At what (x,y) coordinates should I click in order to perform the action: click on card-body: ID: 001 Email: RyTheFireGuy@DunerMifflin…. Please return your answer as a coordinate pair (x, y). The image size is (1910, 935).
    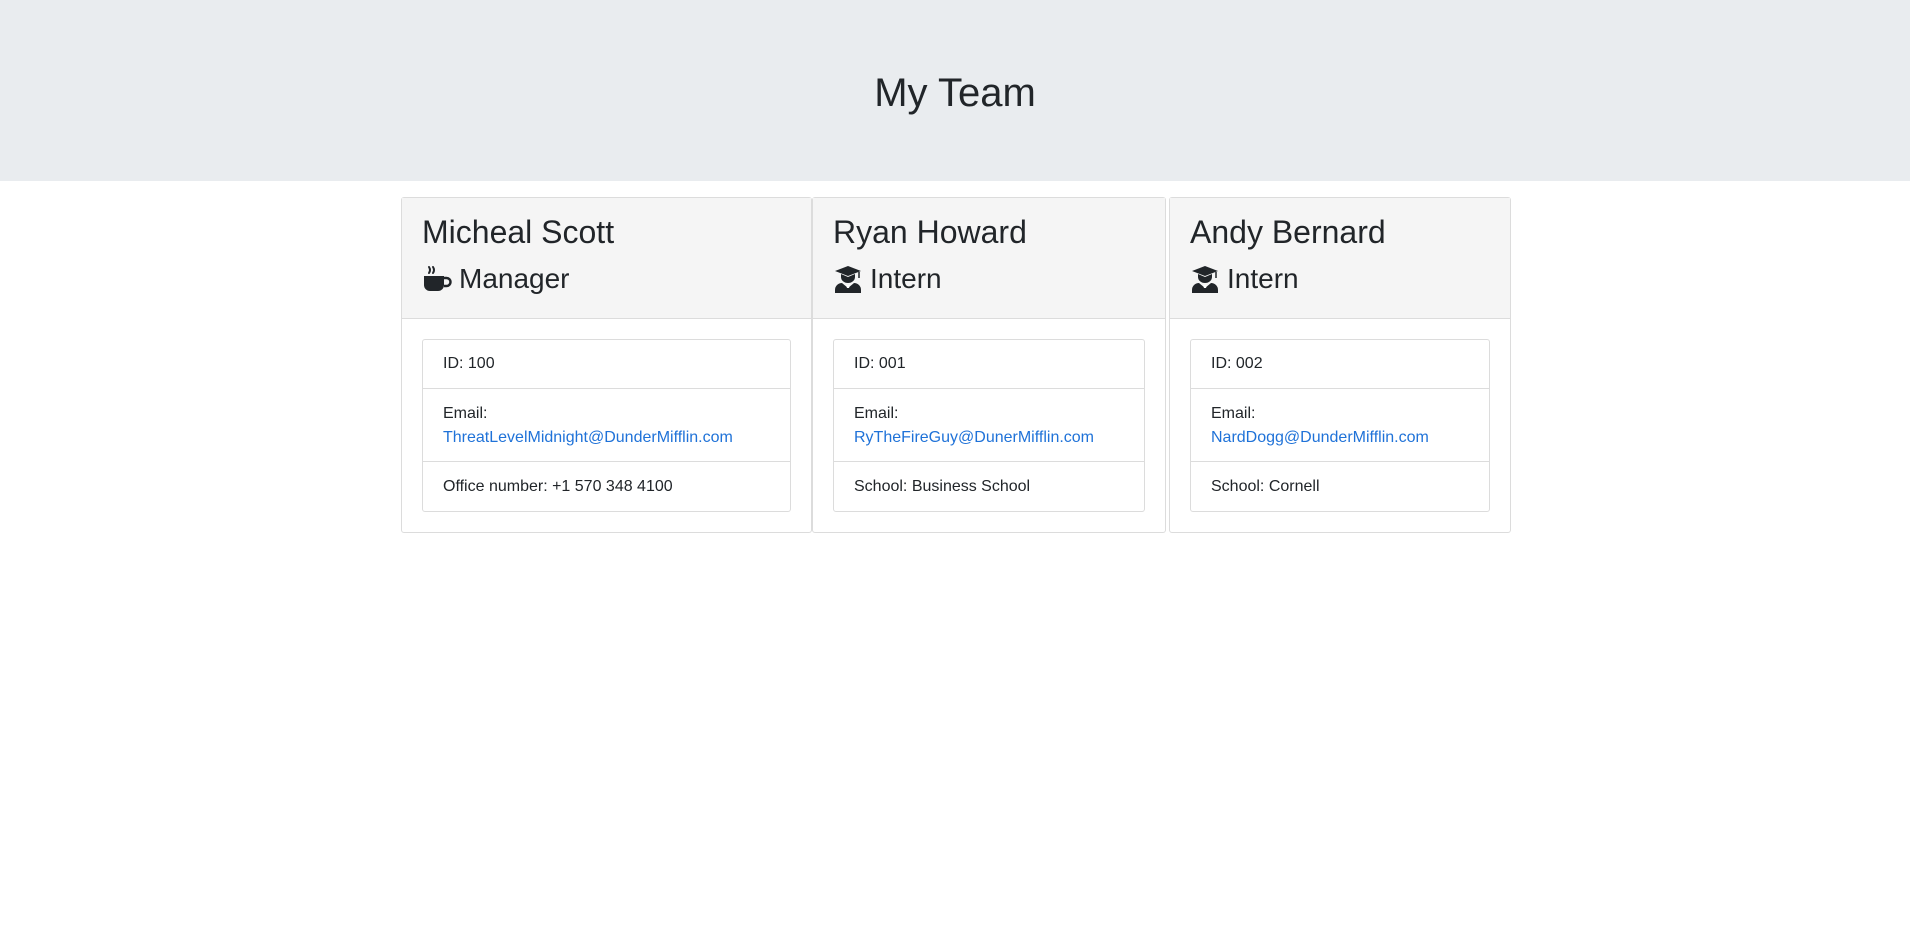
    Looking at the image, I should click on (989, 415).